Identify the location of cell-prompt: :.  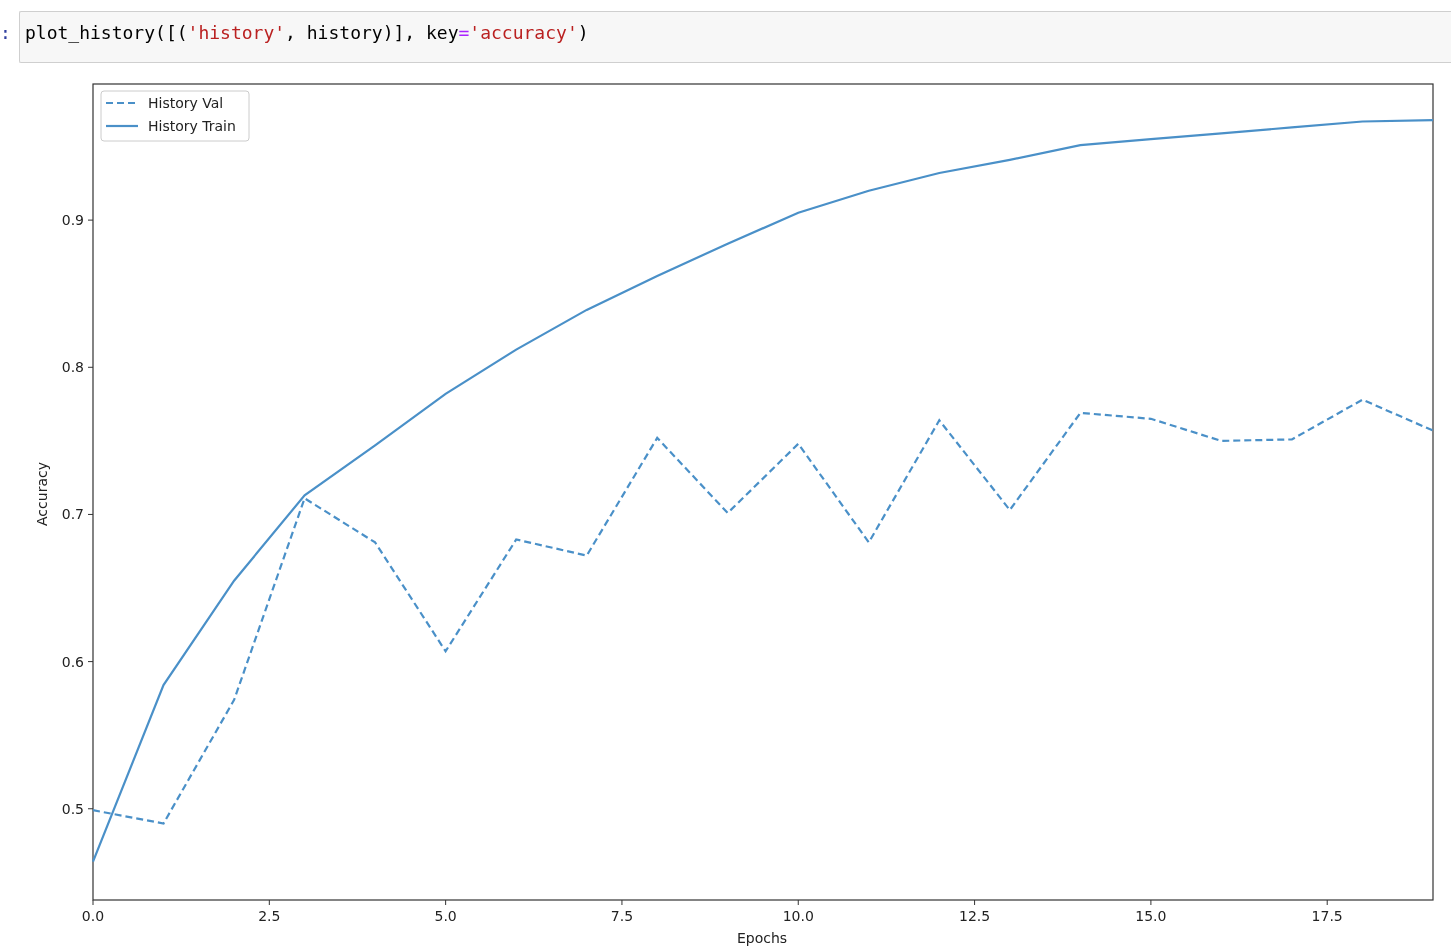
(6, 32).